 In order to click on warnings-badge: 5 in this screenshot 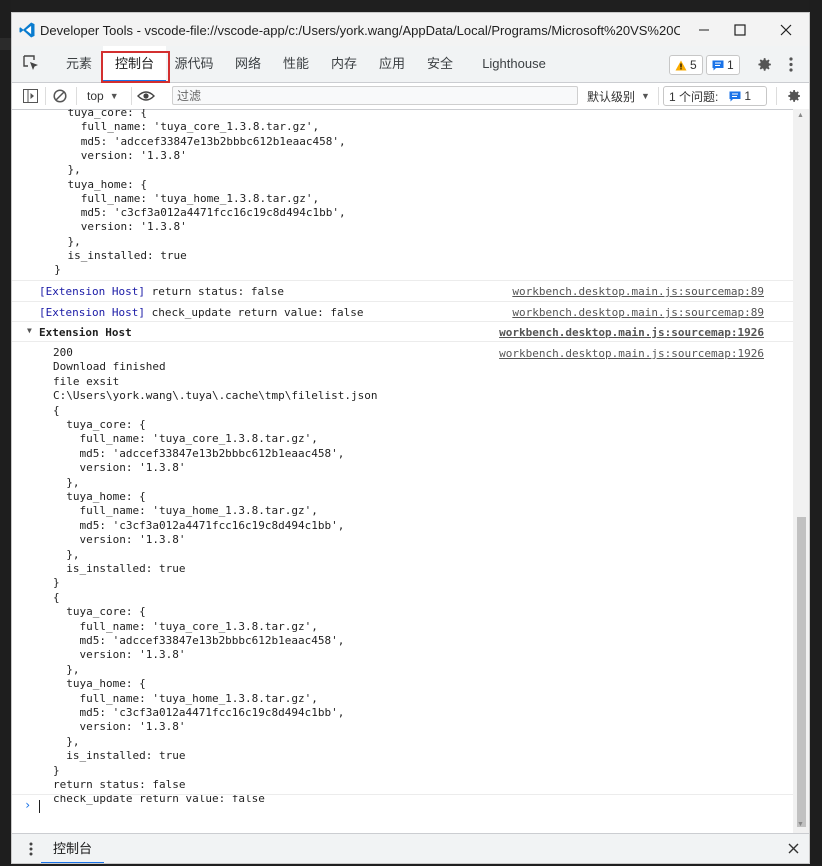, I will do `click(686, 65)`.